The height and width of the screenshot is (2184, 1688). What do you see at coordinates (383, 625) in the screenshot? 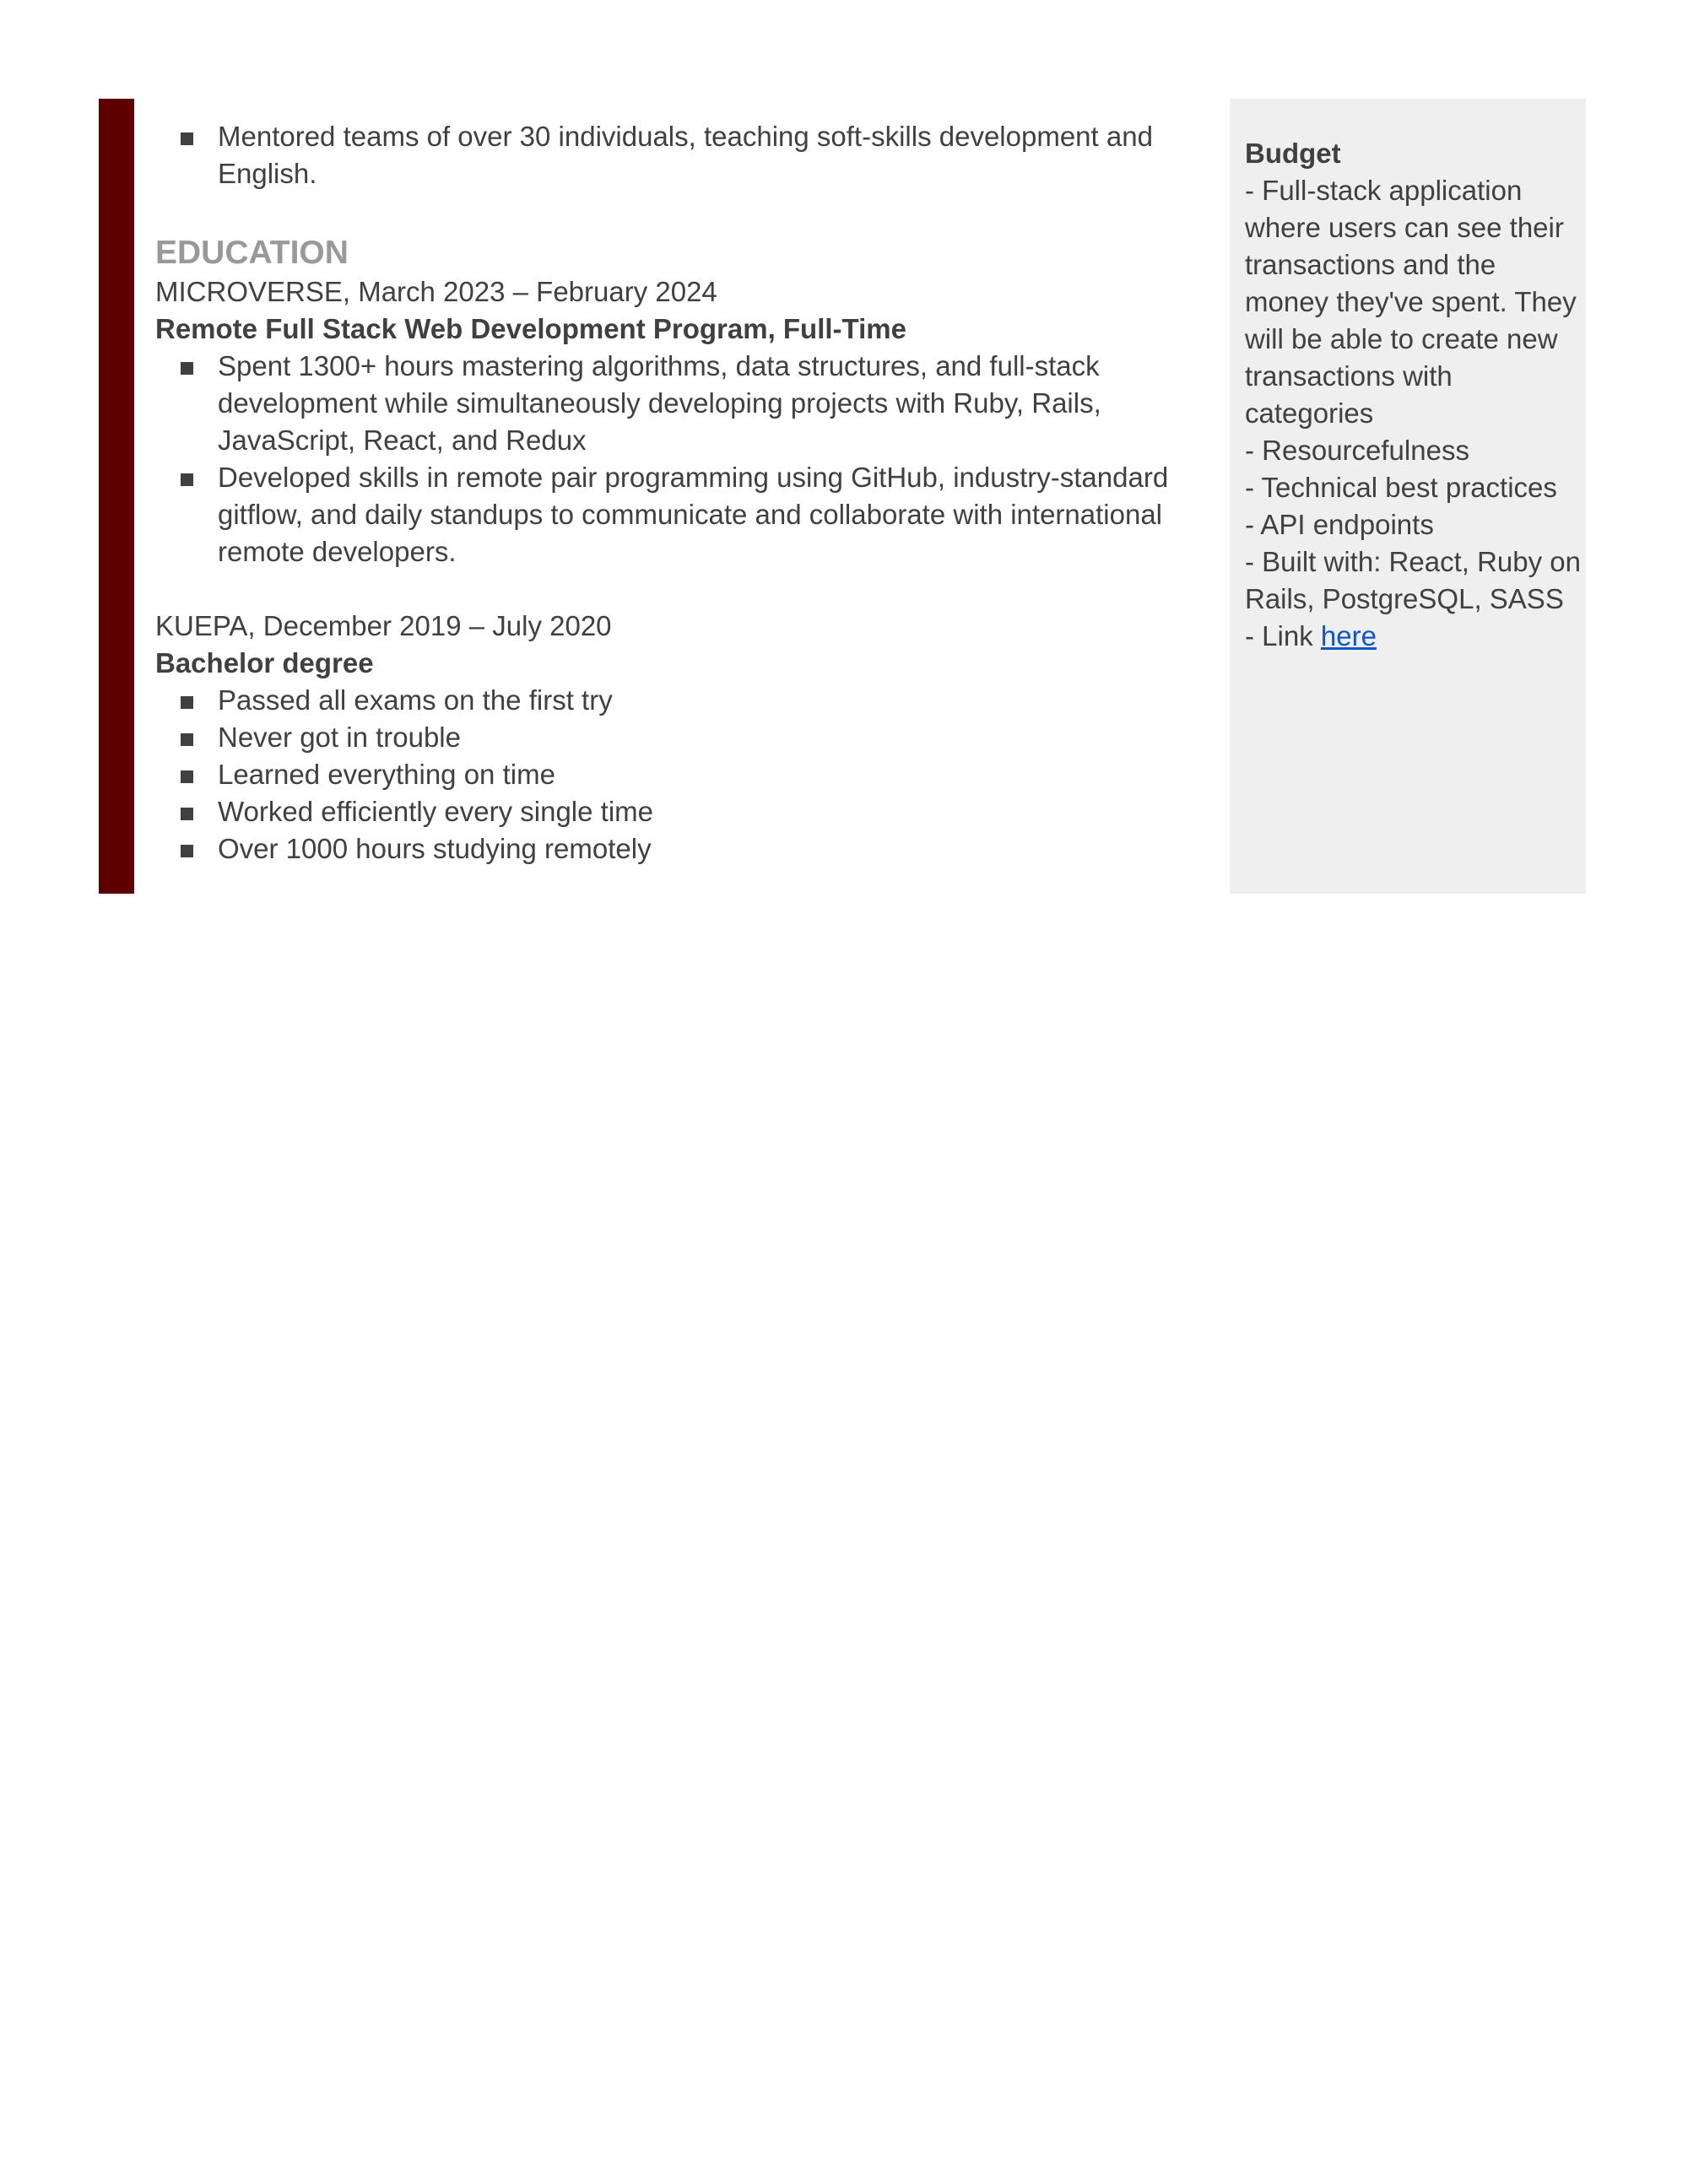
I see `entry-line: KUEPA, December 2019 – July 2020` at bounding box center [383, 625].